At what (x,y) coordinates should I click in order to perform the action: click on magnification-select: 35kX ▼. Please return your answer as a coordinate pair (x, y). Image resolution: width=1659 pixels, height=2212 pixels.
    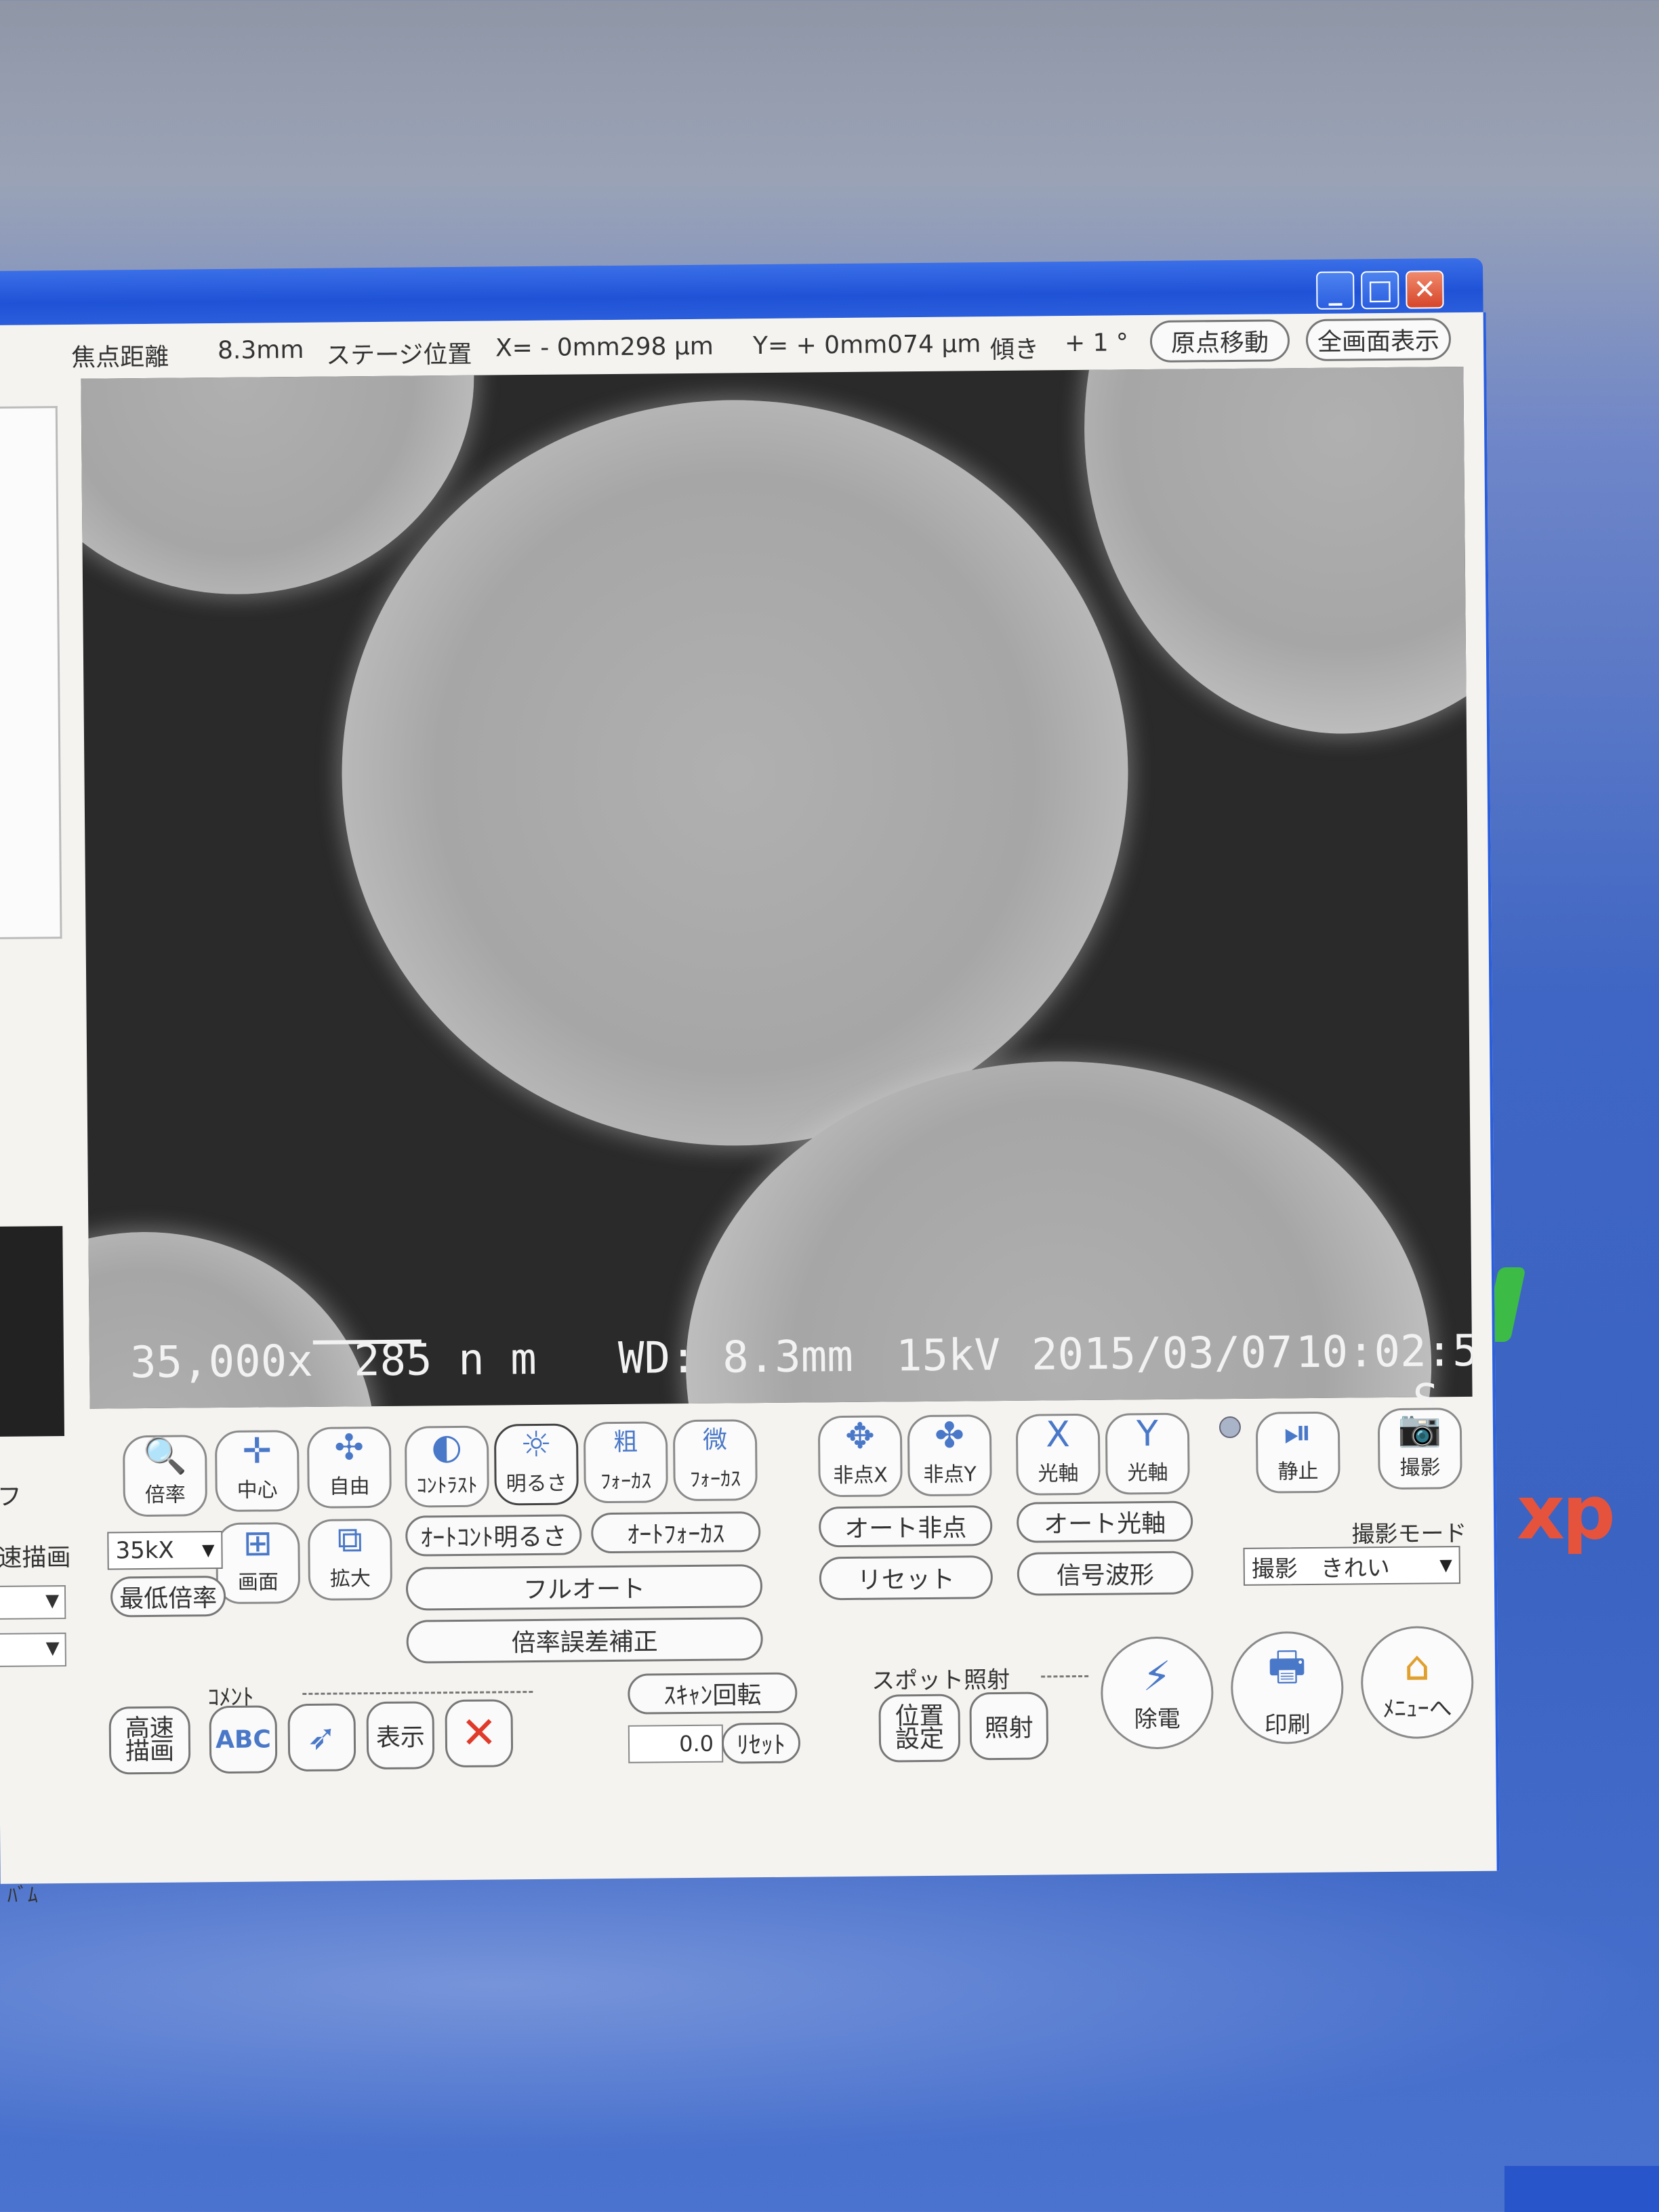
    Looking at the image, I should click on (165, 1551).